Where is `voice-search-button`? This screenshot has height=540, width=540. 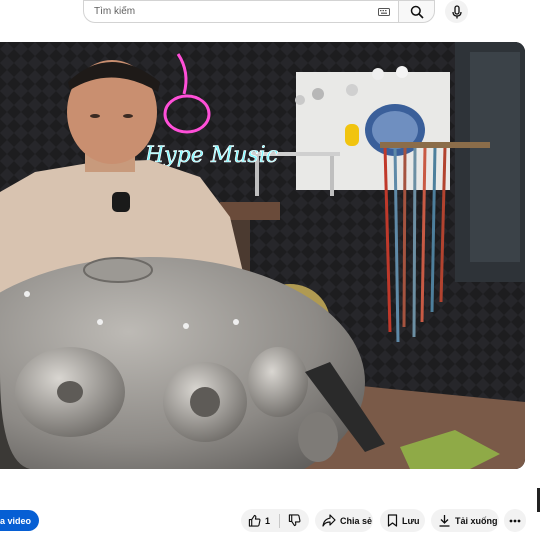 voice-search-button is located at coordinates (456, 11).